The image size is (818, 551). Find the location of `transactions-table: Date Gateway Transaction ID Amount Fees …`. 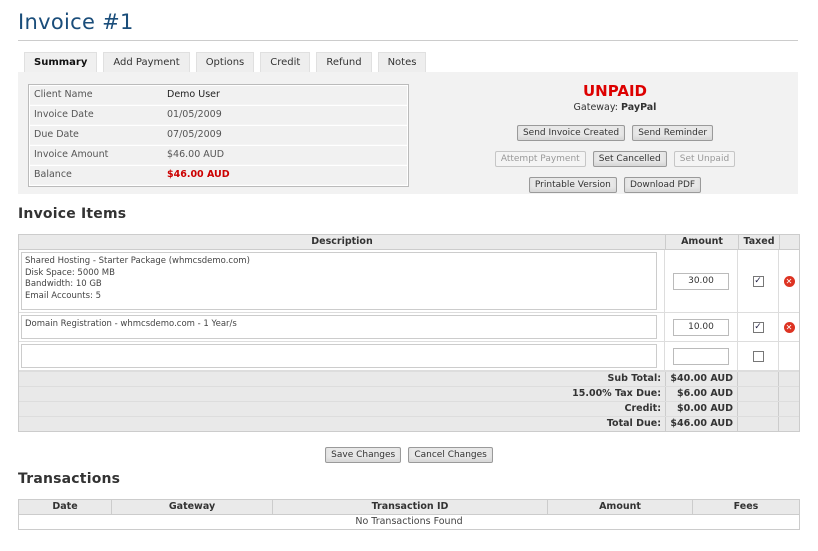

transactions-table: Date Gateway Transaction ID Amount Fees … is located at coordinates (409, 514).